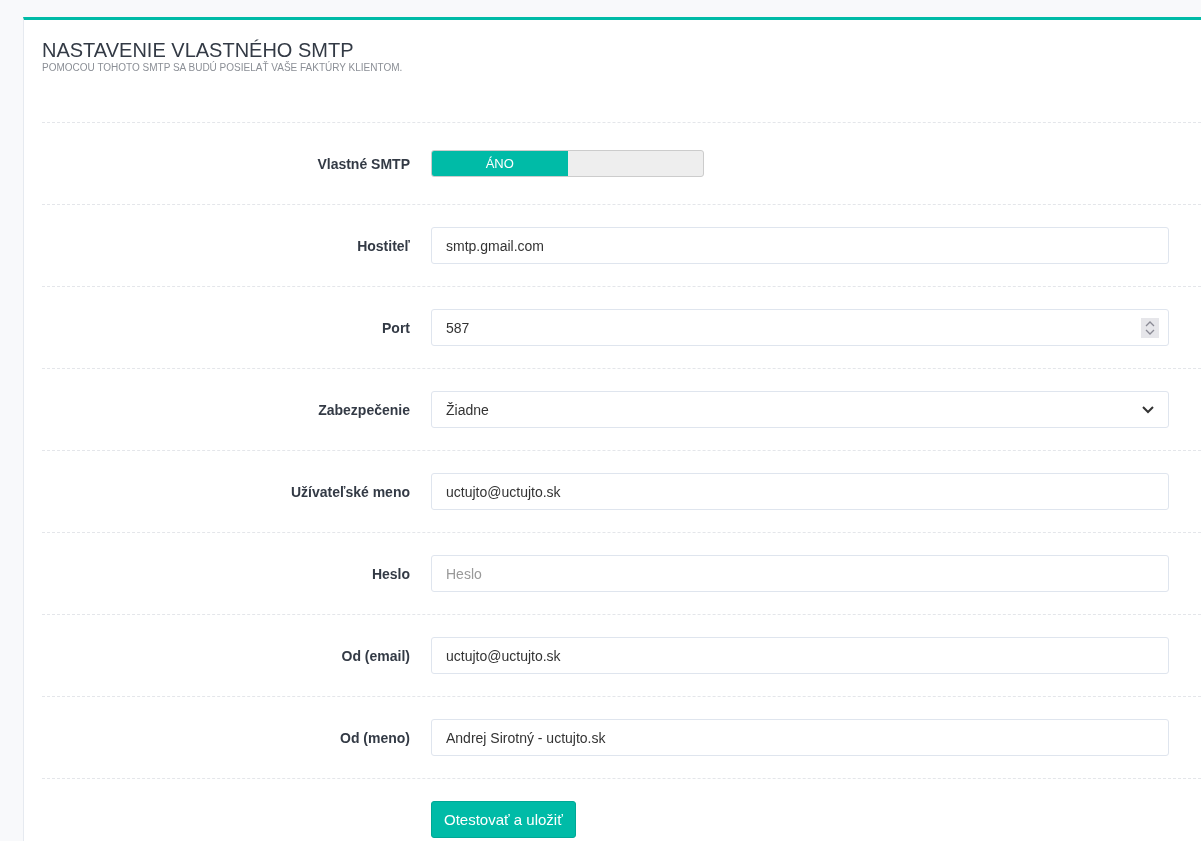  What do you see at coordinates (375, 655) in the screenshot?
I see `field-label: Od (email)` at bounding box center [375, 655].